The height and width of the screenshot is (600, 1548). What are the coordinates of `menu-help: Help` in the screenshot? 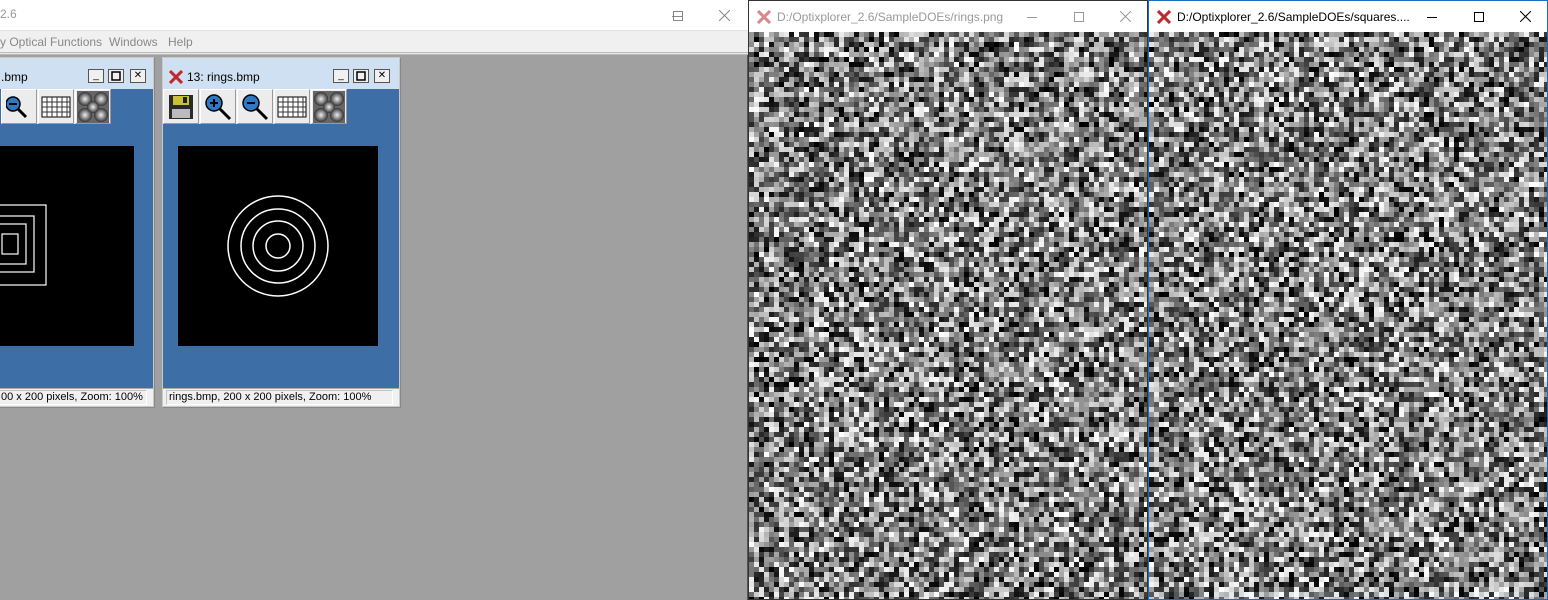 It's located at (180, 42).